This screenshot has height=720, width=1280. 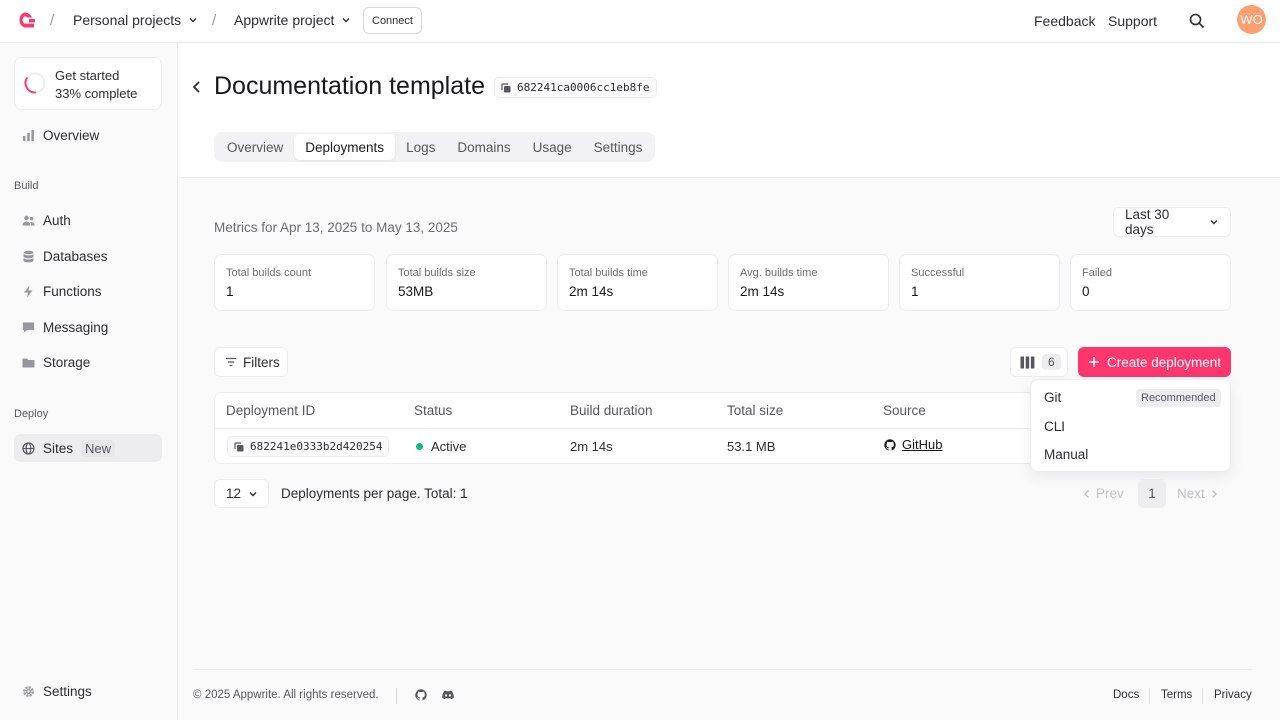 What do you see at coordinates (979, 282) in the screenshot?
I see `metric-card-successful: Successful 1` at bounding box center [979, 282].